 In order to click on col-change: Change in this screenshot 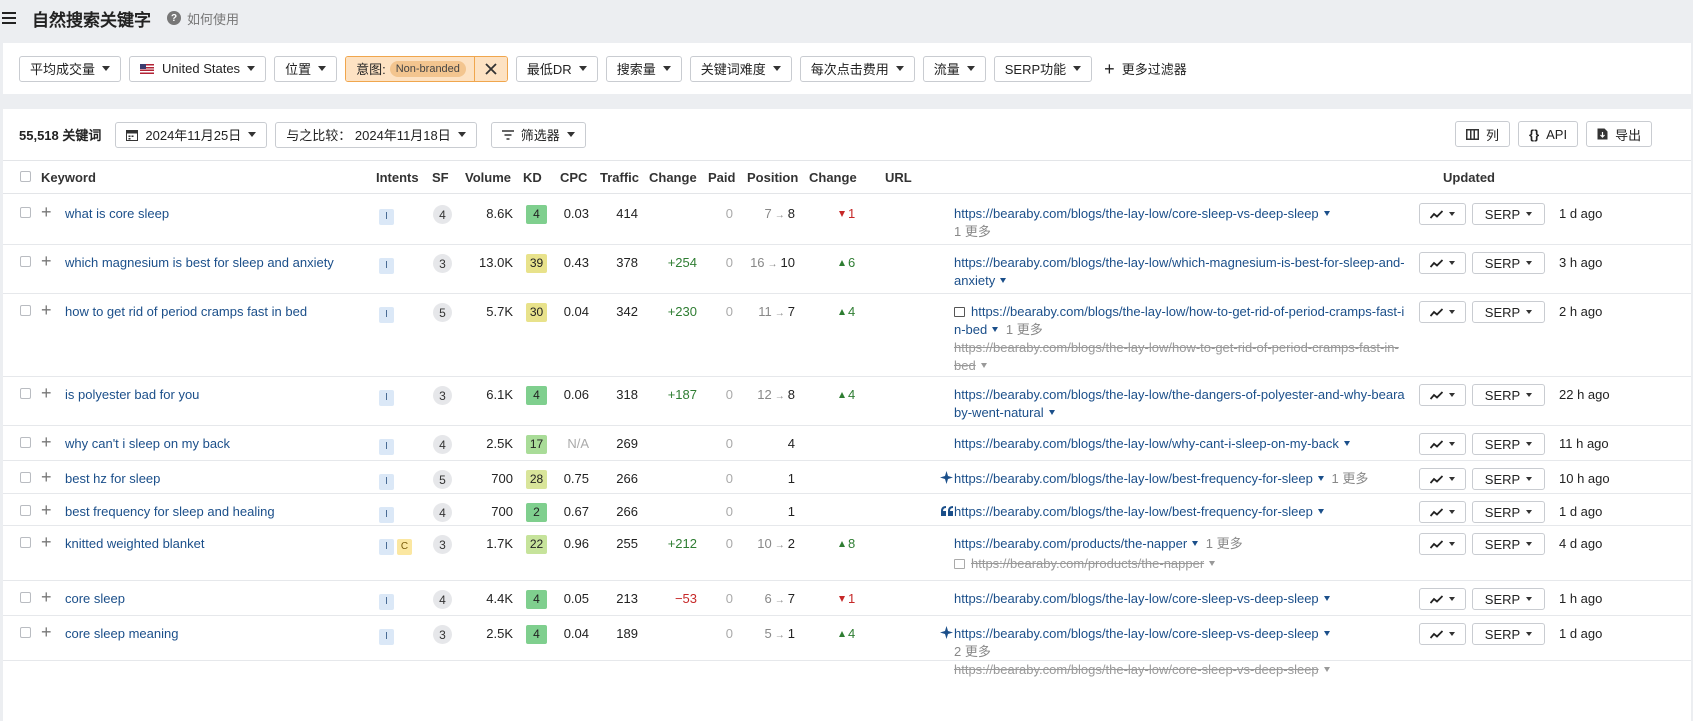, I will do `click(673, 177)`.